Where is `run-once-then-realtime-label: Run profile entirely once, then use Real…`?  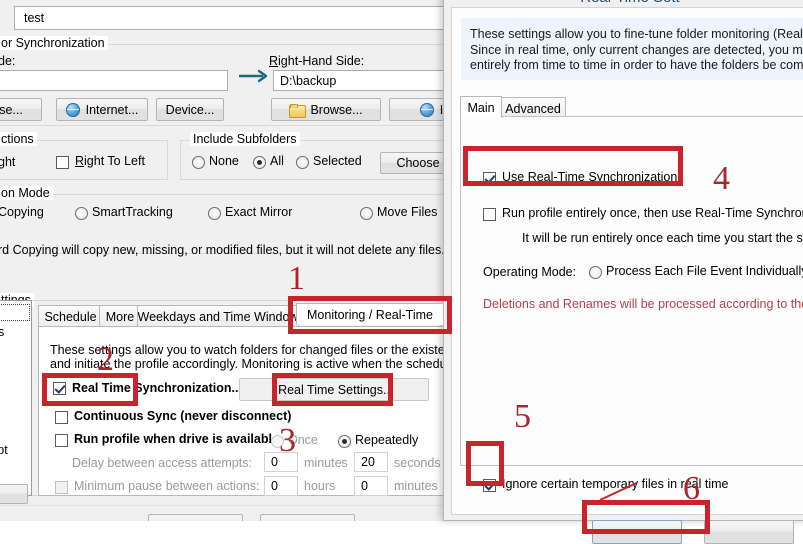 run-once-then-realtime-label: Run profile entirely once, then use Real… is located at coordinates (652, 213).